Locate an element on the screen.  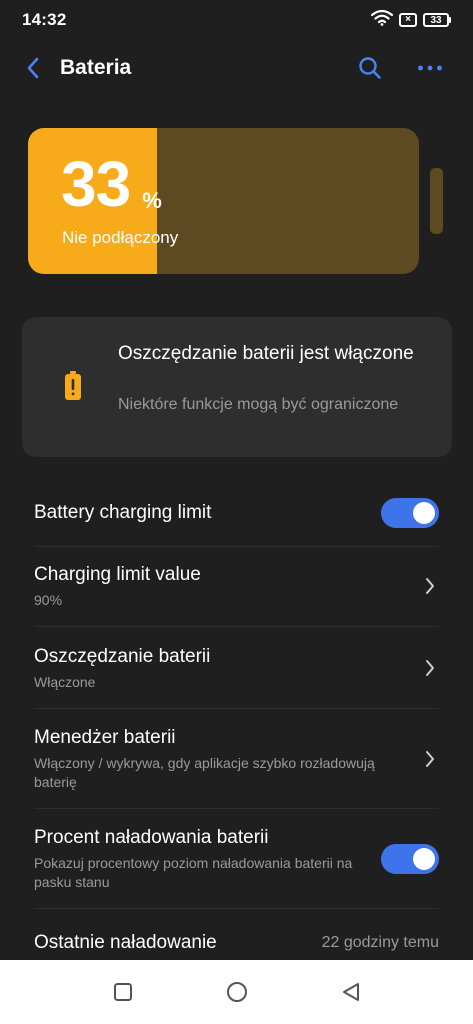
status-icons: × 33 is located at coordinates (410, 20).